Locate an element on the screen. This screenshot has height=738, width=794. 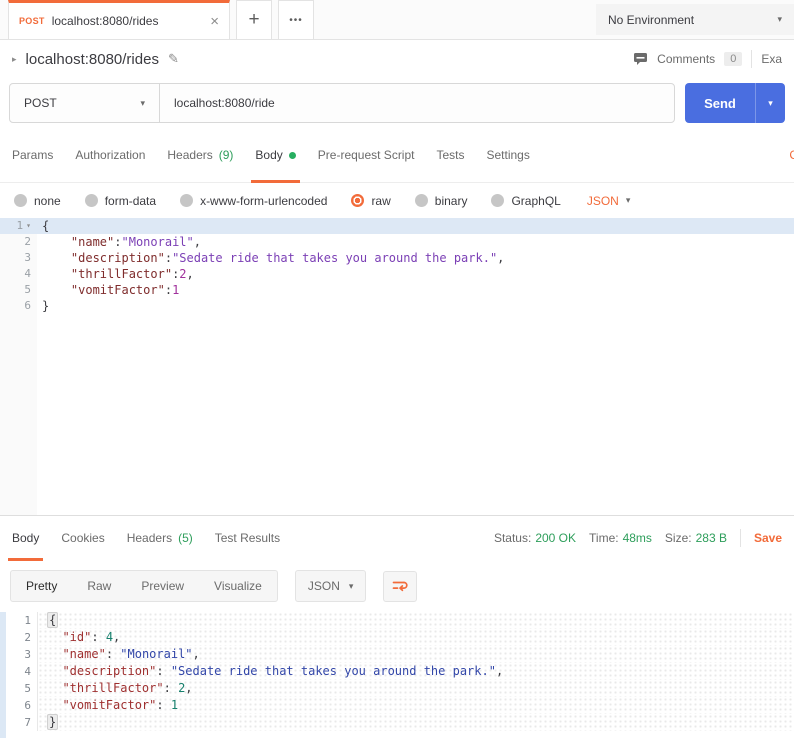
response-tab-headers: Headers (5) is located at coordinates (160, 538).